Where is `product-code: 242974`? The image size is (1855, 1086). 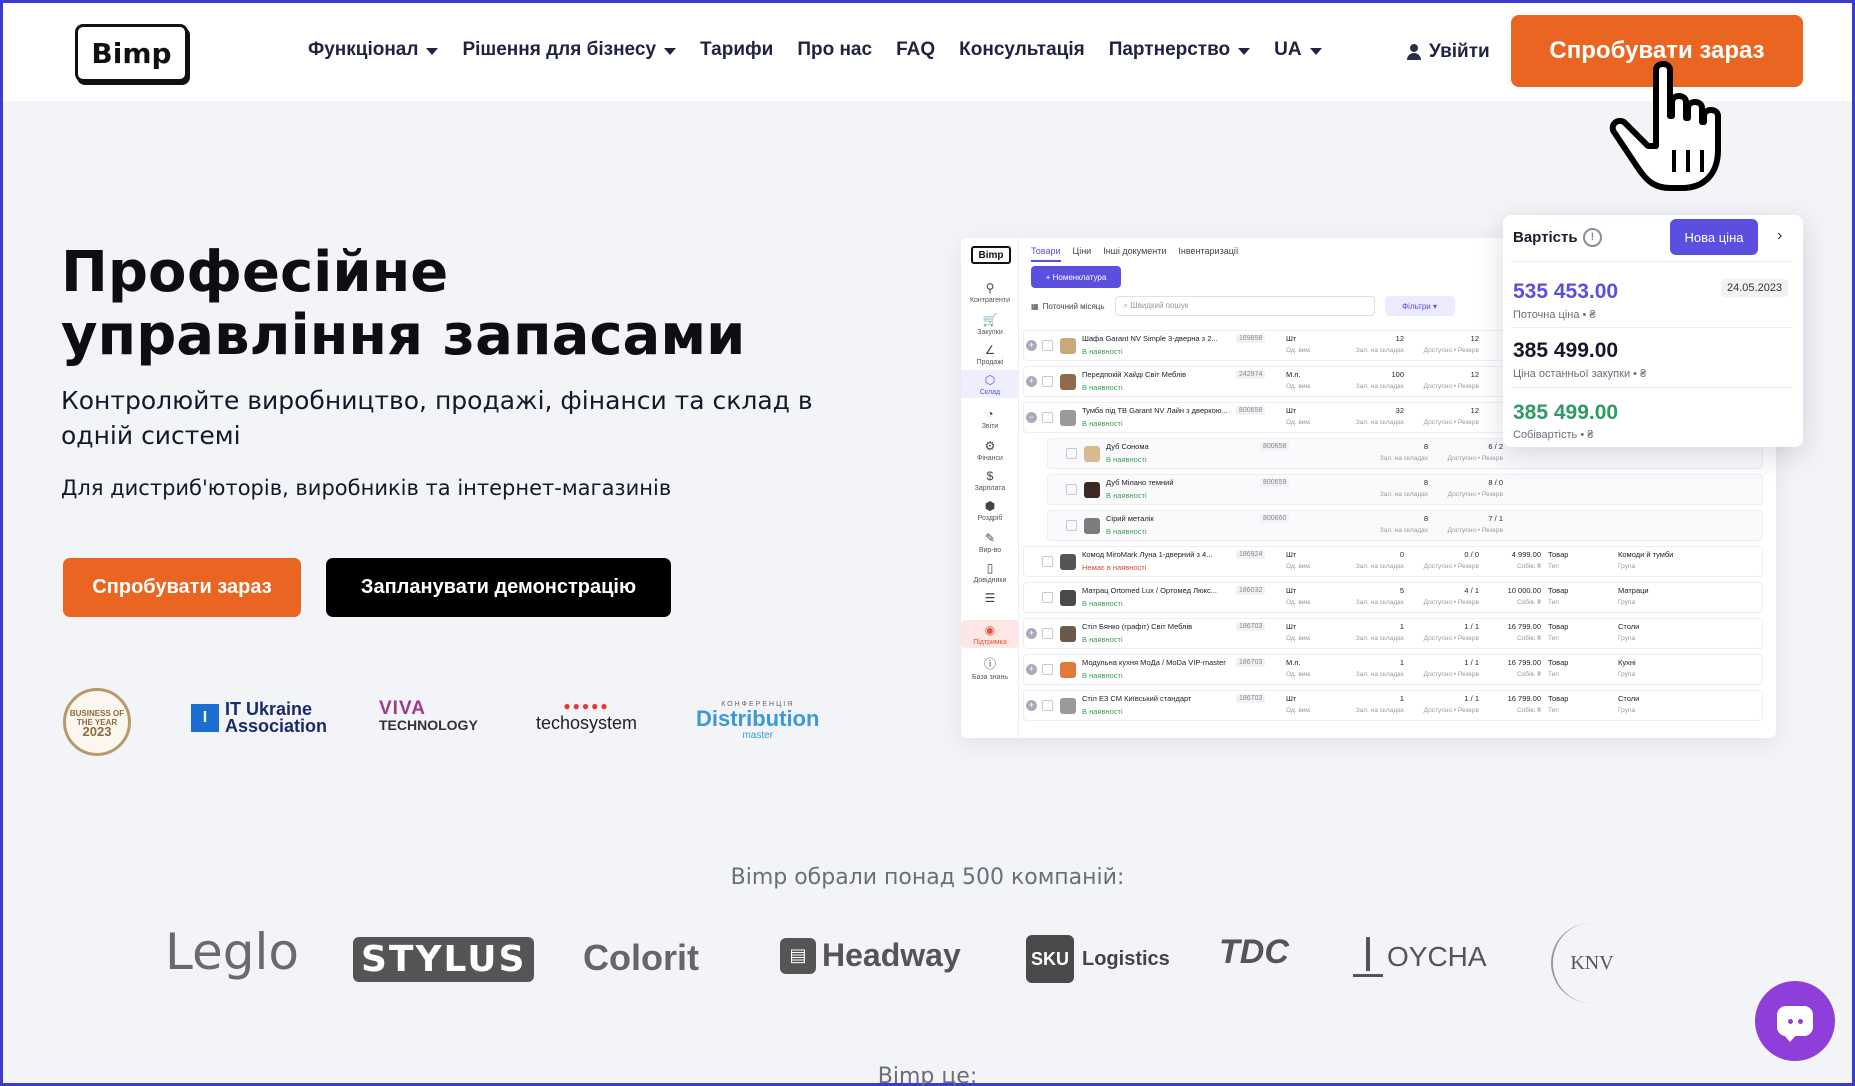 product-code: 242974 is located at coordinates (1251, 374).